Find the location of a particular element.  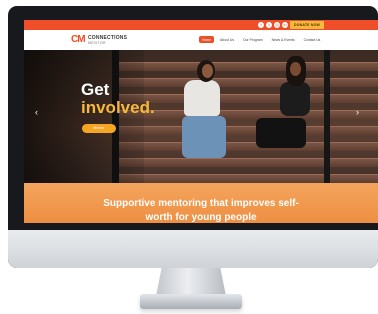

slider-prev-arrow-icon: ‹ is located at coordinates (36, 112).